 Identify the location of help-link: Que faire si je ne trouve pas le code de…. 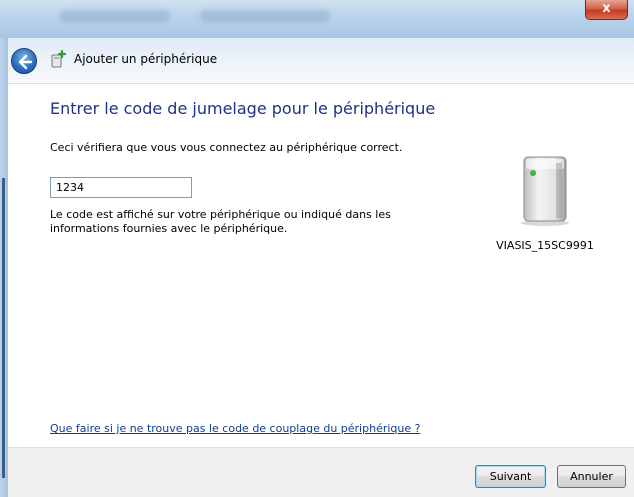
(235, 428).